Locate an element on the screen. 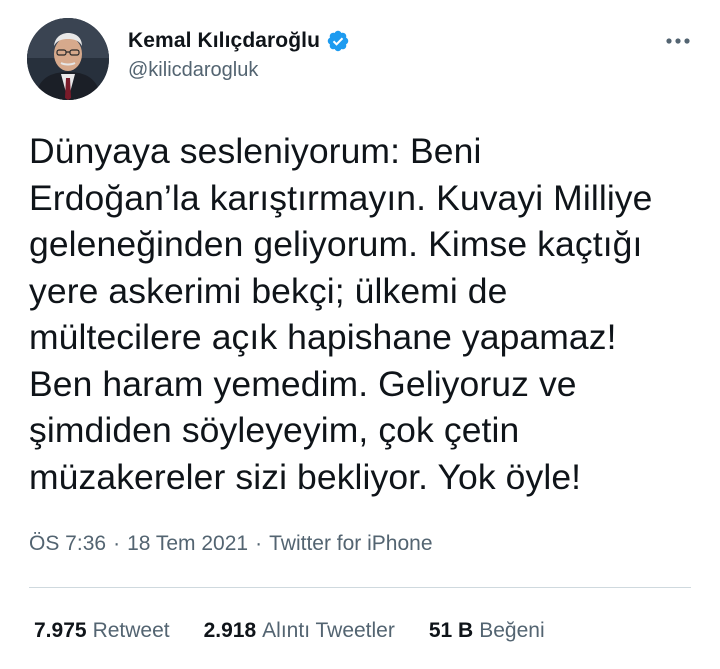  retweets-count: 7.975 is located at coordinates (60, 630).